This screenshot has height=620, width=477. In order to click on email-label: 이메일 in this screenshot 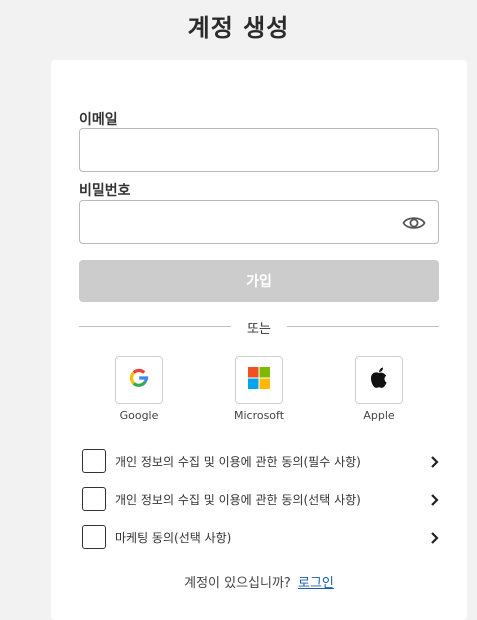, I will do `click(98, 120)`.